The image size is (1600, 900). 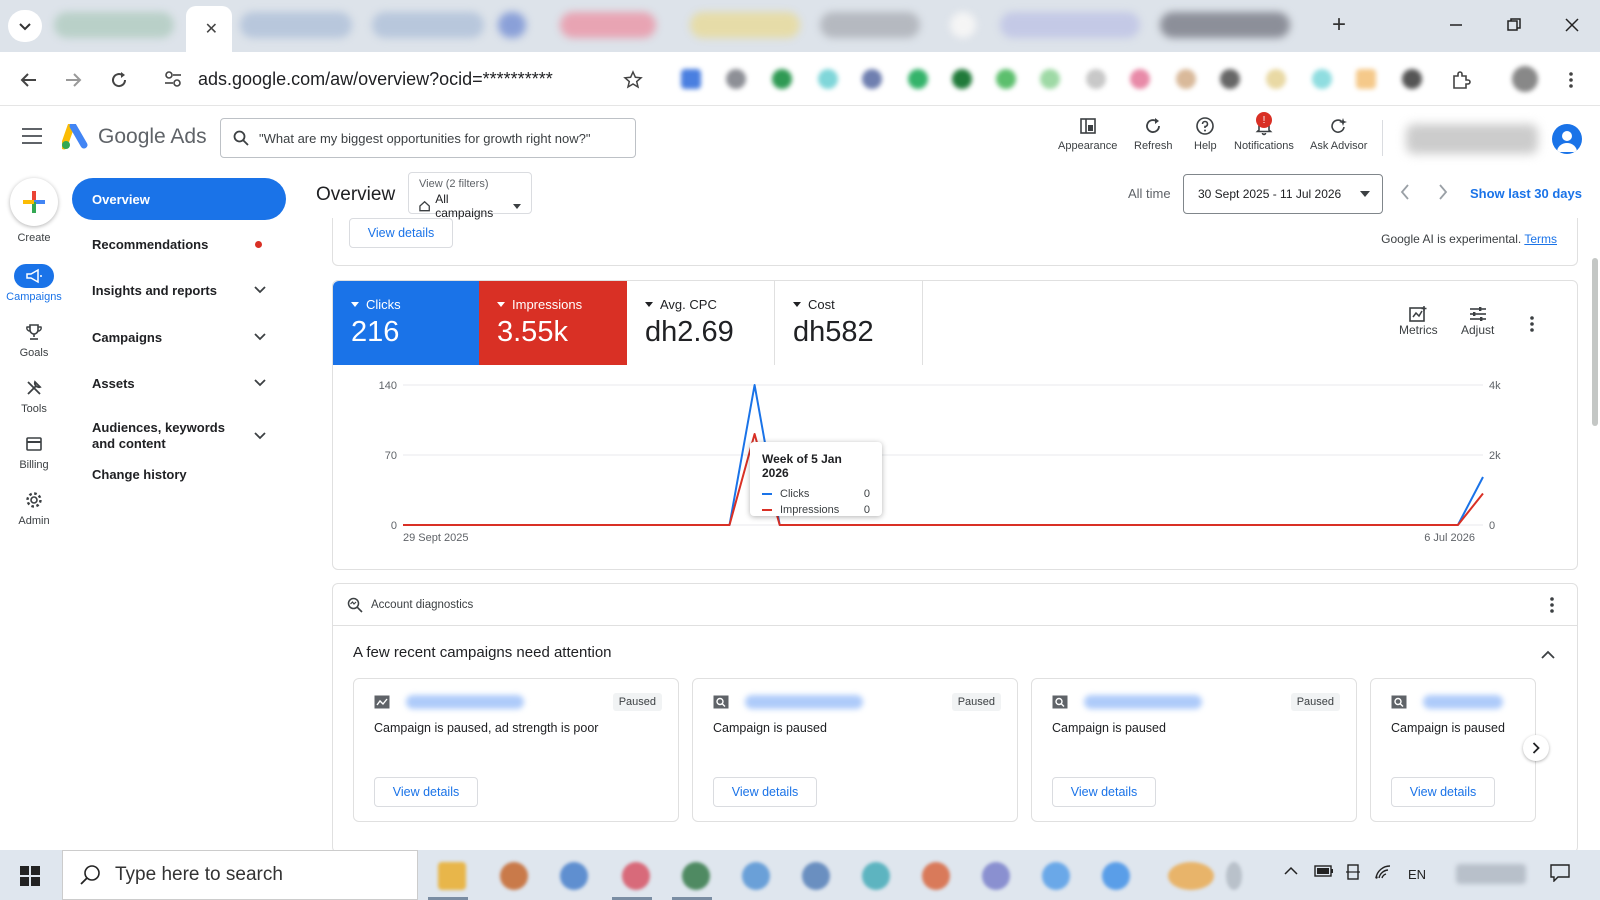 I want to click on page-scrollbar, so click(x=1595, y=342).